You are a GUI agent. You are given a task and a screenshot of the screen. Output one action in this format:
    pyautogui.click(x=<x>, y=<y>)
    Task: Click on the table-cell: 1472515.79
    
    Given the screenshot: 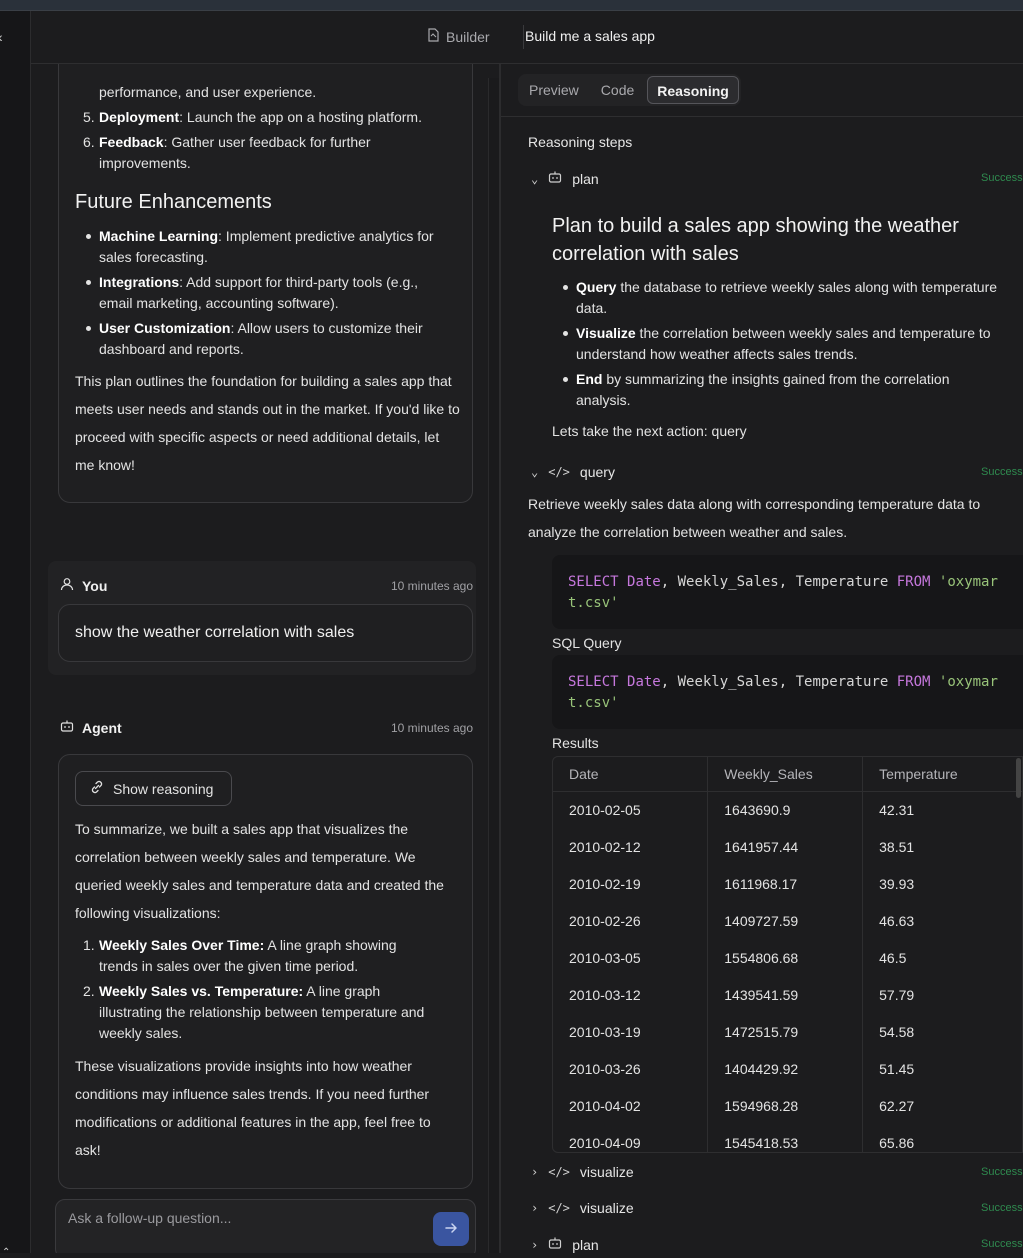 What is the action you would take?
    pyautogui.click(x=785, y=1031)
    